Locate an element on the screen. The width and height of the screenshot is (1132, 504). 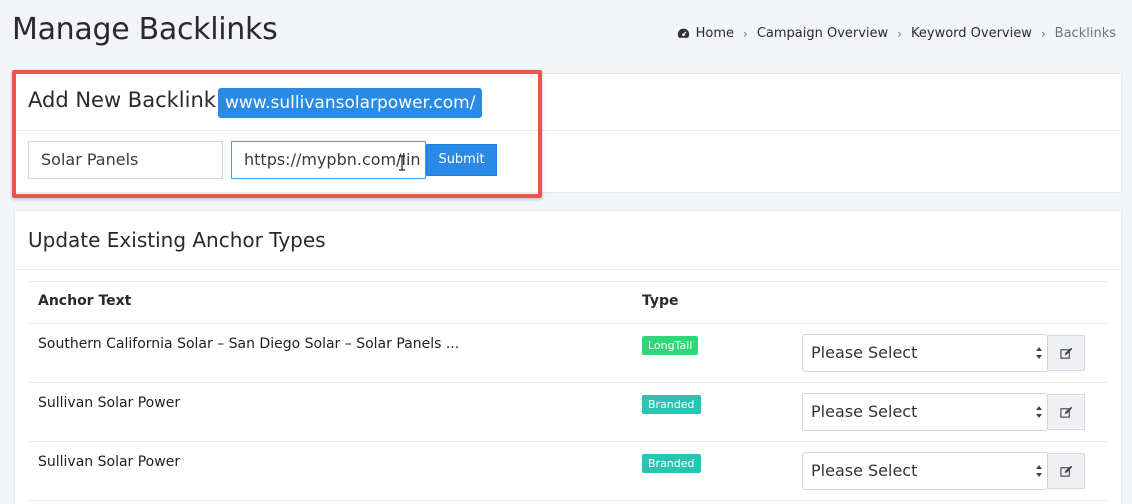
dashboard-icon is located at coordinates (683, 33).